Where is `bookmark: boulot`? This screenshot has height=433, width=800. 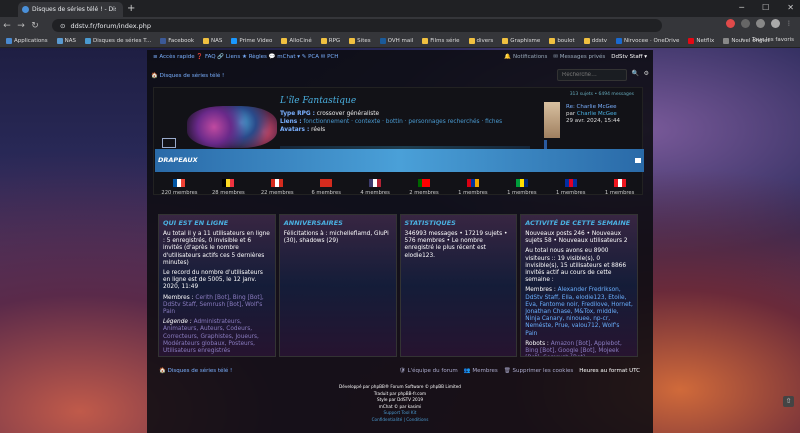 bookmark: boulot is located at coordinates (562, 40).